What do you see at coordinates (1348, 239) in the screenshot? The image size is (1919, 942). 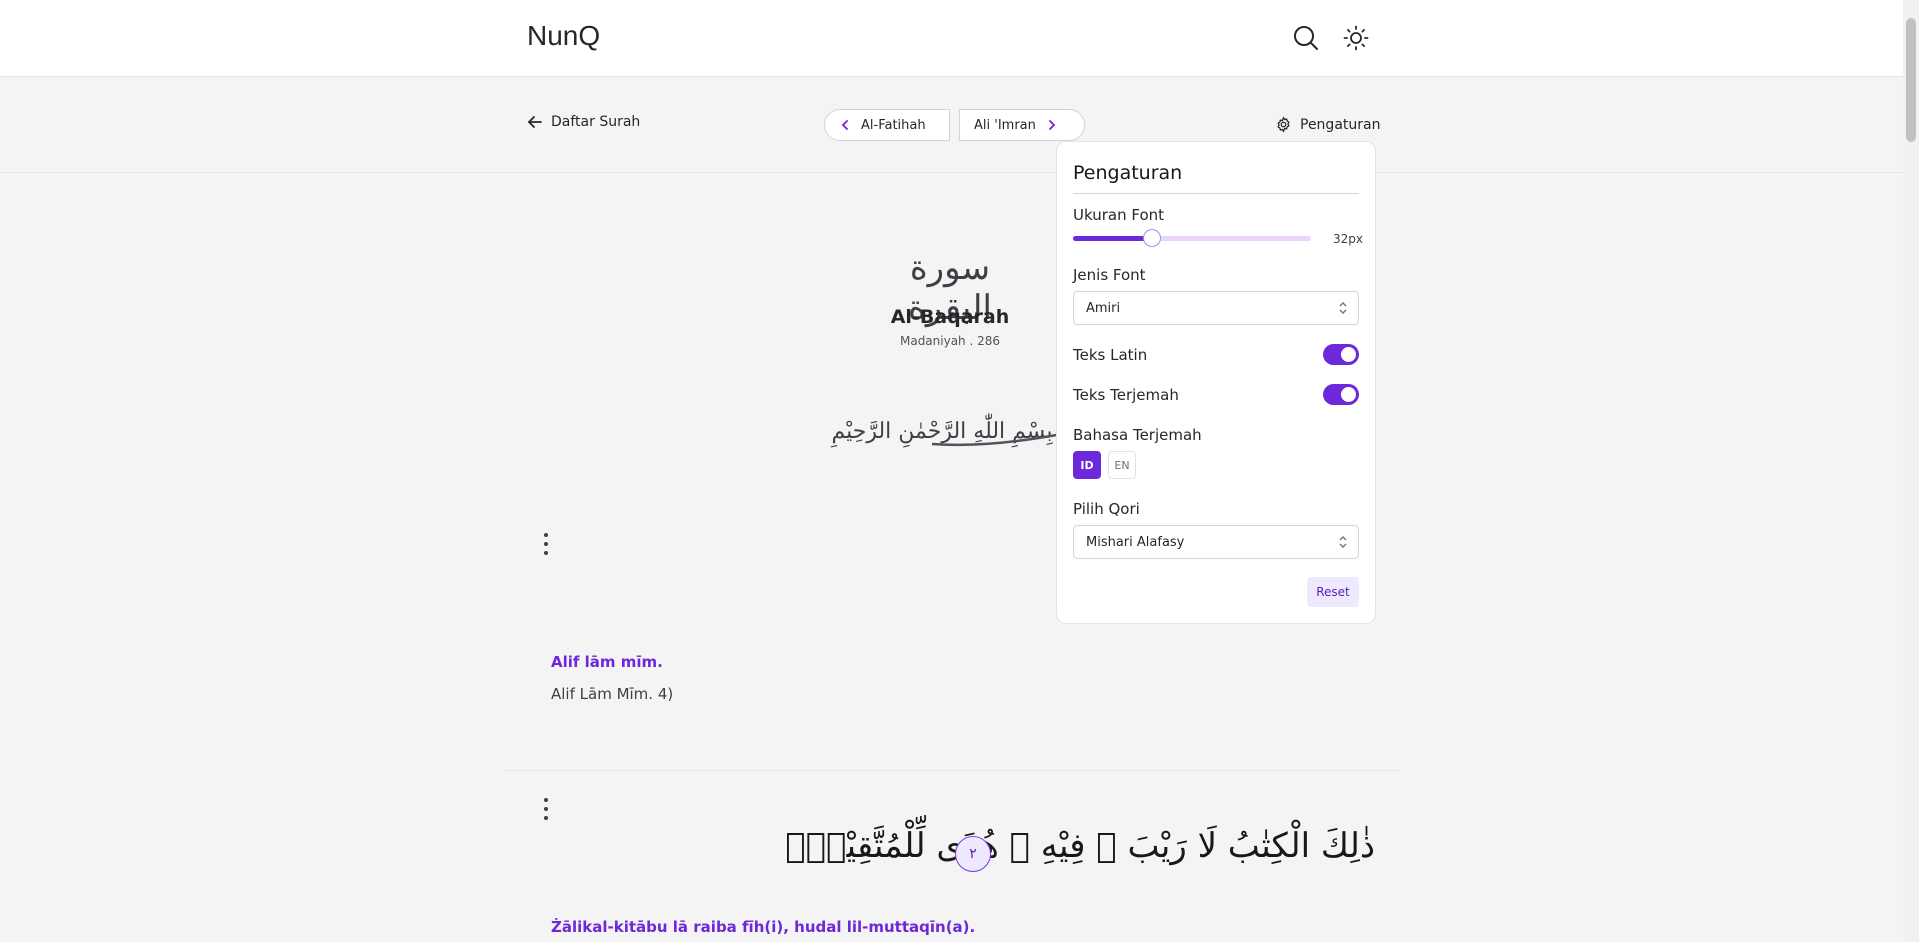 I see `font-size-value: 32px` at bounding box center [1348, 239].